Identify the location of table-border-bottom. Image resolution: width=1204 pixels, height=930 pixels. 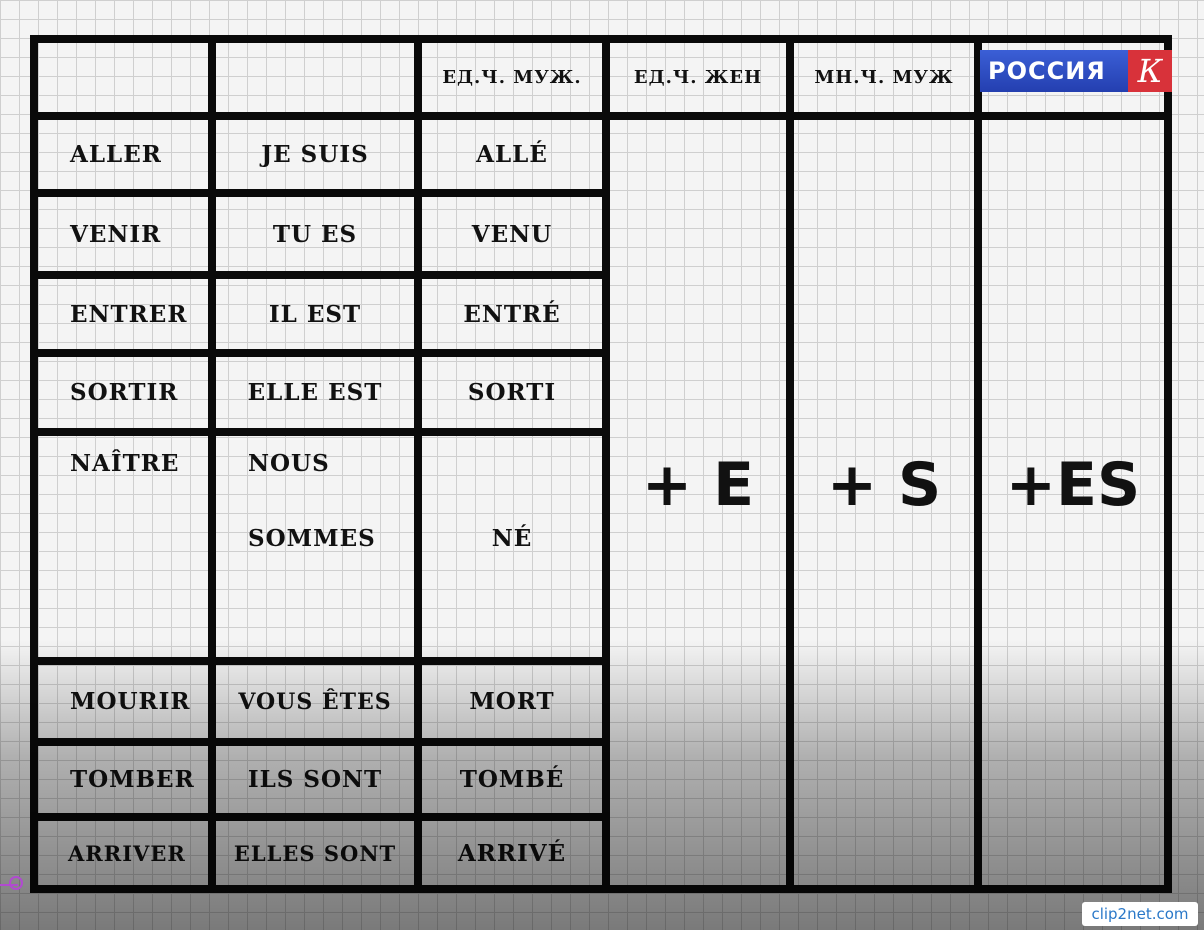
(601, 889).